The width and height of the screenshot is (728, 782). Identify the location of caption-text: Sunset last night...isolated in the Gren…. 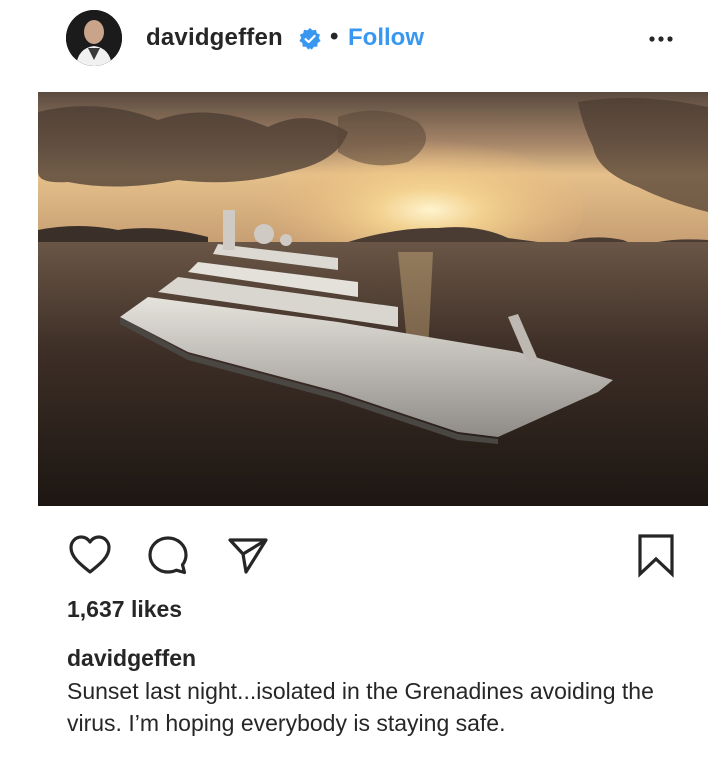
(360, 707).